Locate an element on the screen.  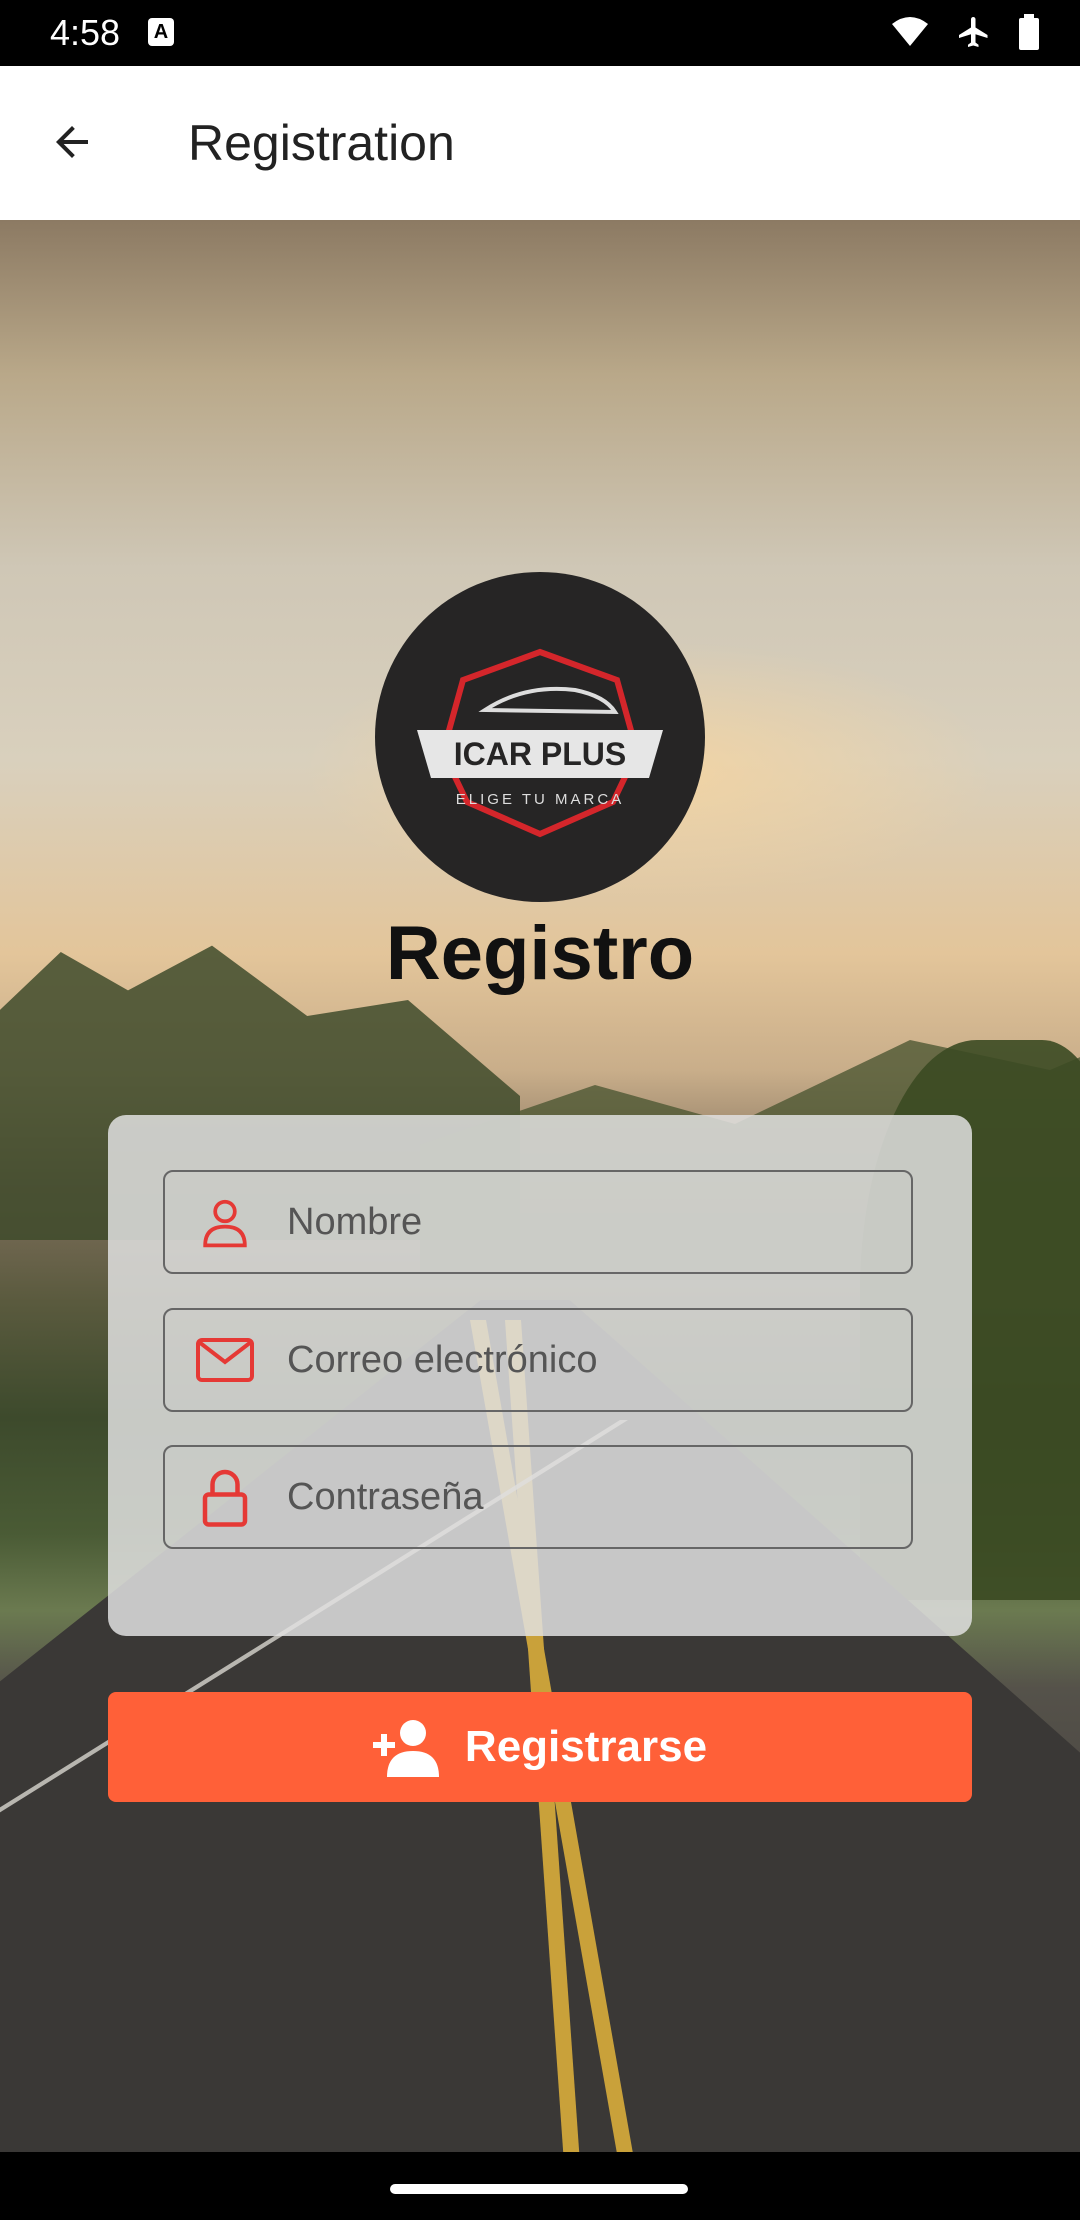
password-field is located at coordinates (538, 1497).